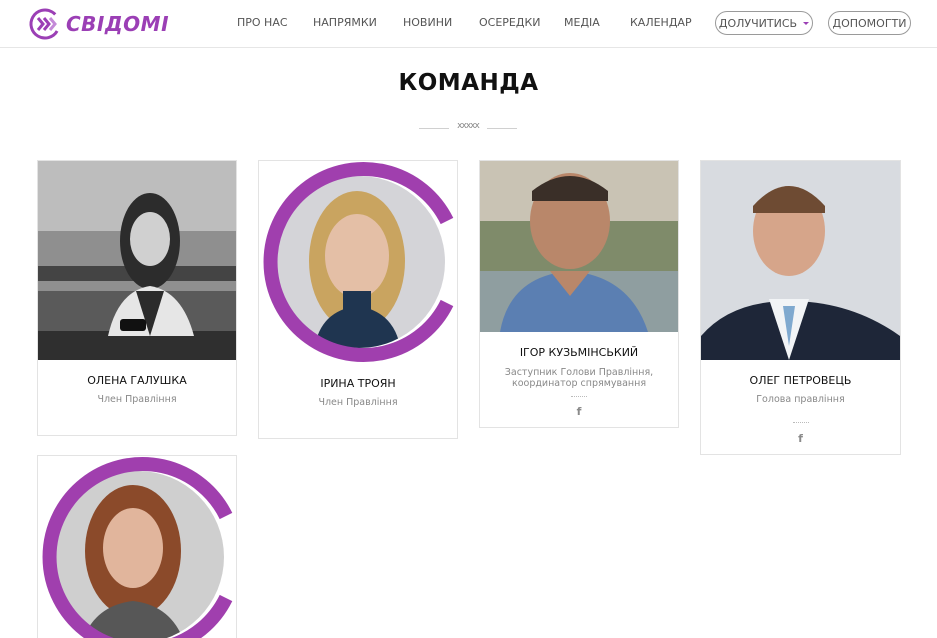 The height and width of the screenshot is (638, 937). What do you see at coordinates (118, 24) in the screenshot?
I see `logo-text: СВІДОМІ` at bounding box center [118, 24].